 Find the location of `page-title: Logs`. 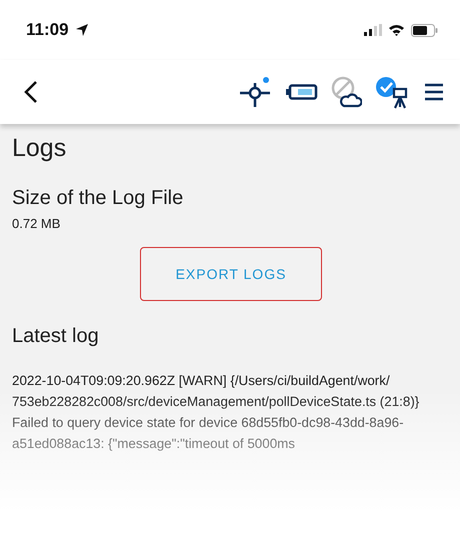

page-title: Logs is located at coordinates (40, 148).